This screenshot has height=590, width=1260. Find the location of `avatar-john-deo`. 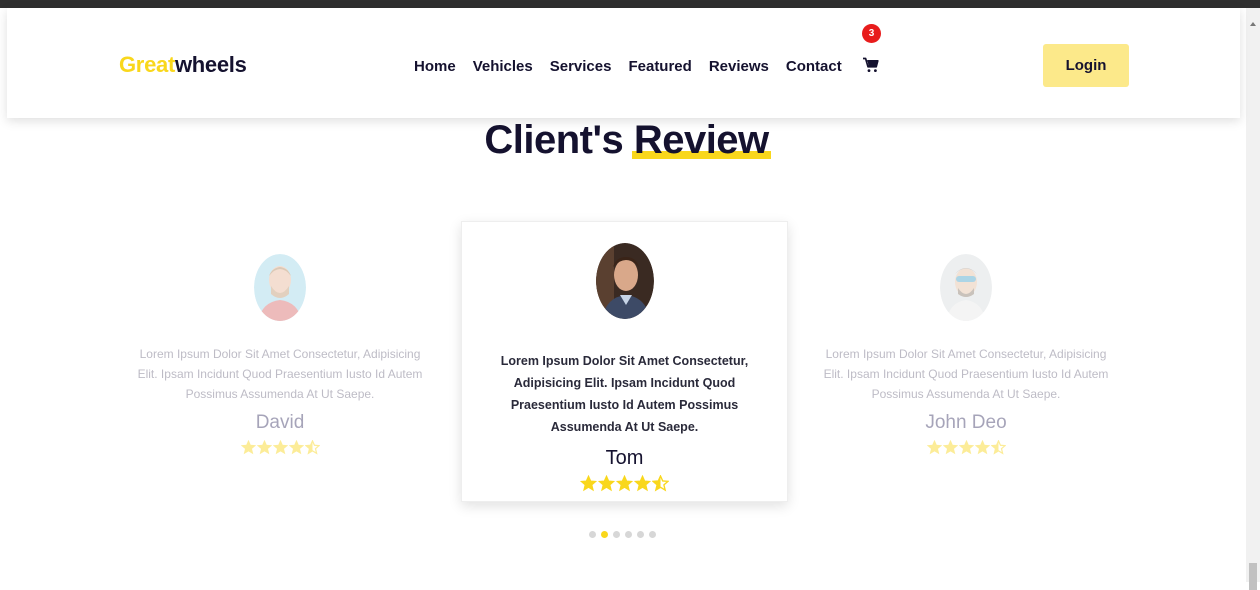

avatar-john-deo is located at coordinates (966, 287).